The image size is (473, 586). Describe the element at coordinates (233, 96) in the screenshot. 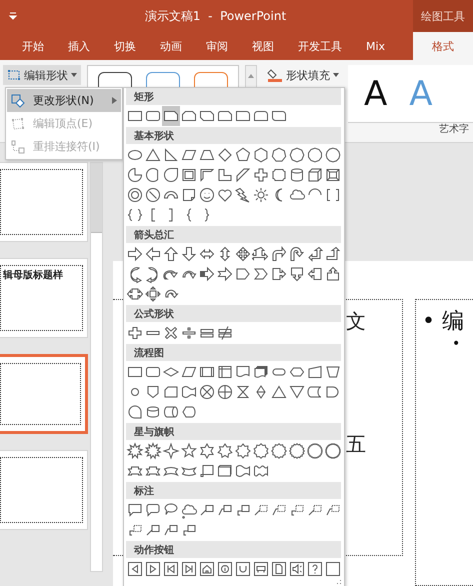

I see `section-header: 矩形` at that location.